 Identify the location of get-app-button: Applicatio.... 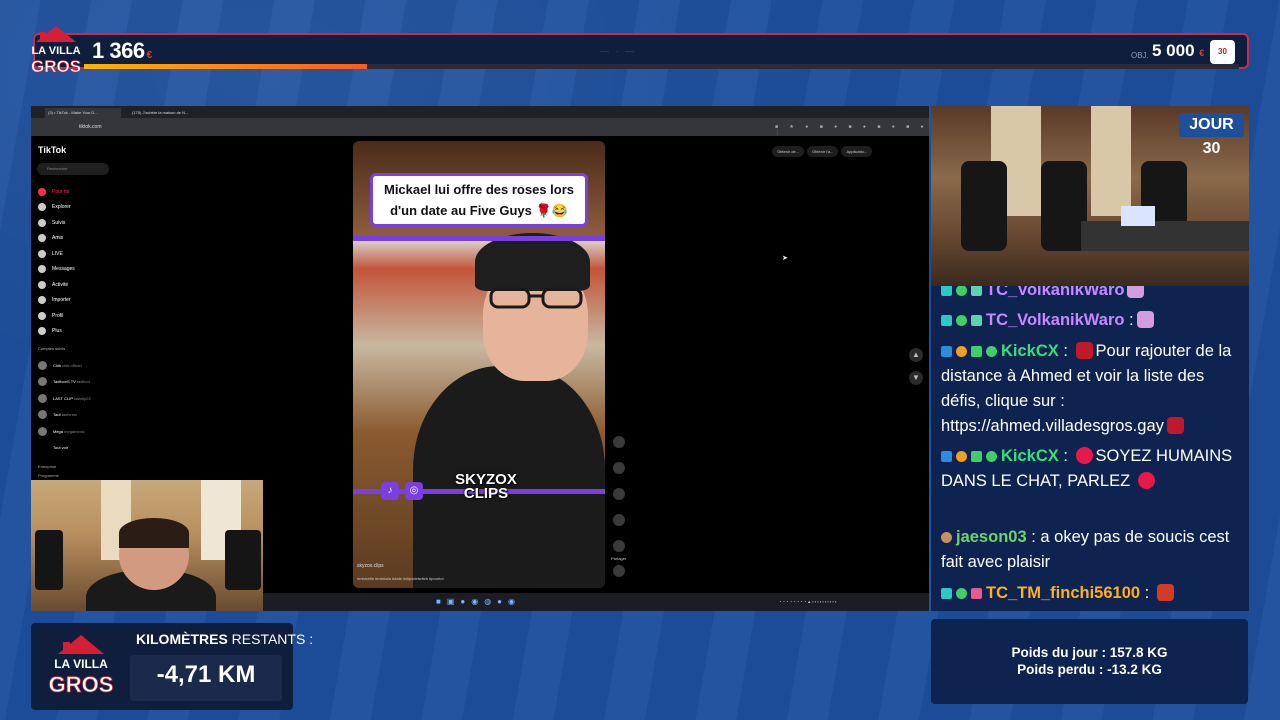
(857, 151).